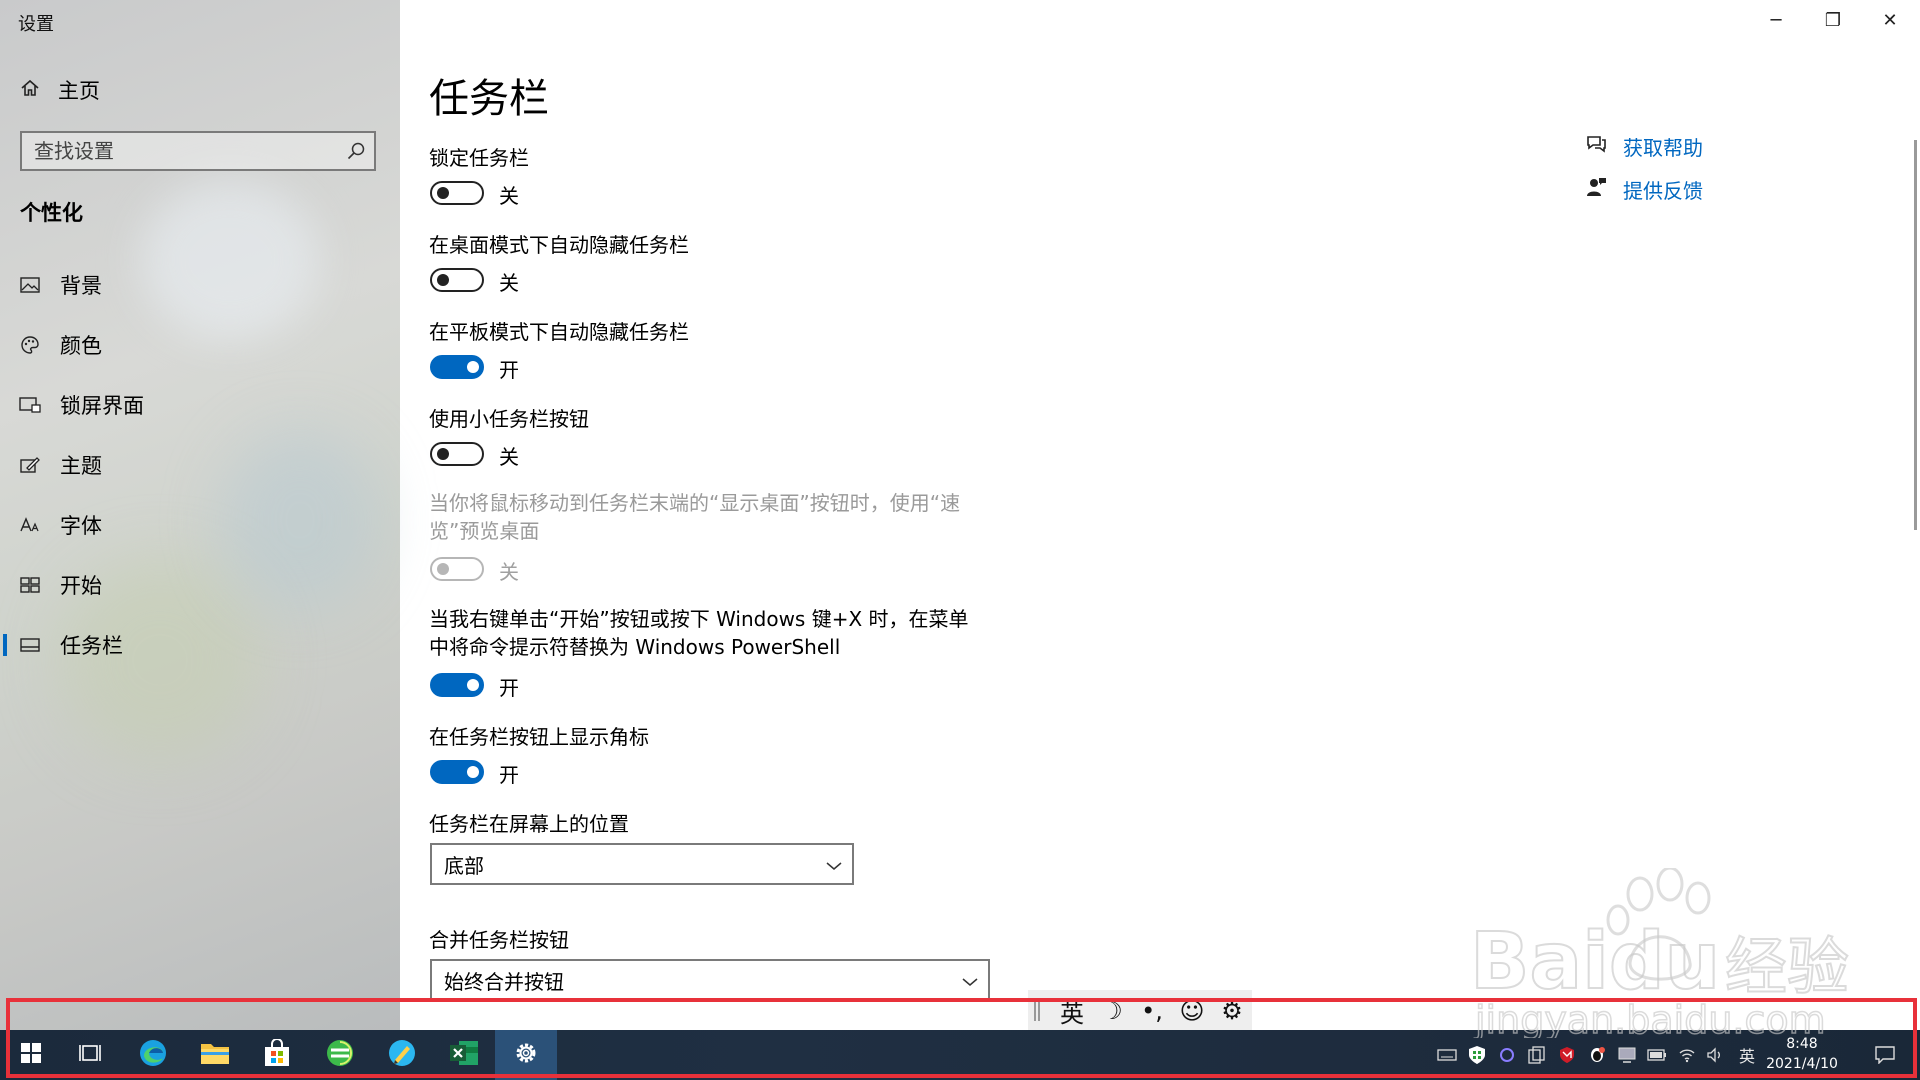 The height and width of the screenshot is (1080, 1920). I want to click on sidebar-item-taskbar: 任务栏, so click(200, 645).